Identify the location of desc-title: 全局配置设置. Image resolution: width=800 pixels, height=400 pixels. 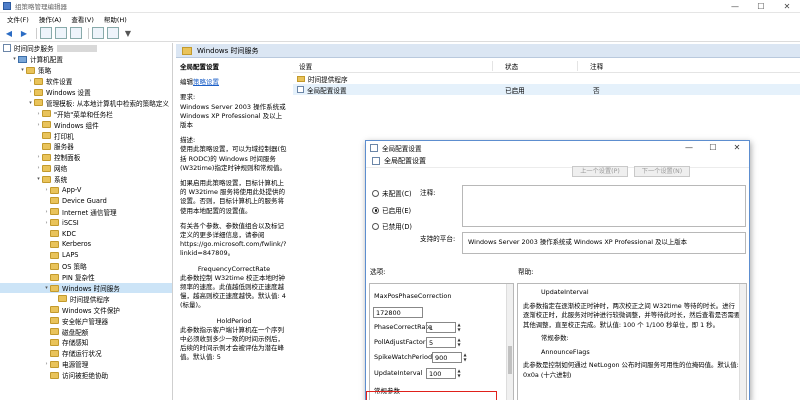
(199, 67).